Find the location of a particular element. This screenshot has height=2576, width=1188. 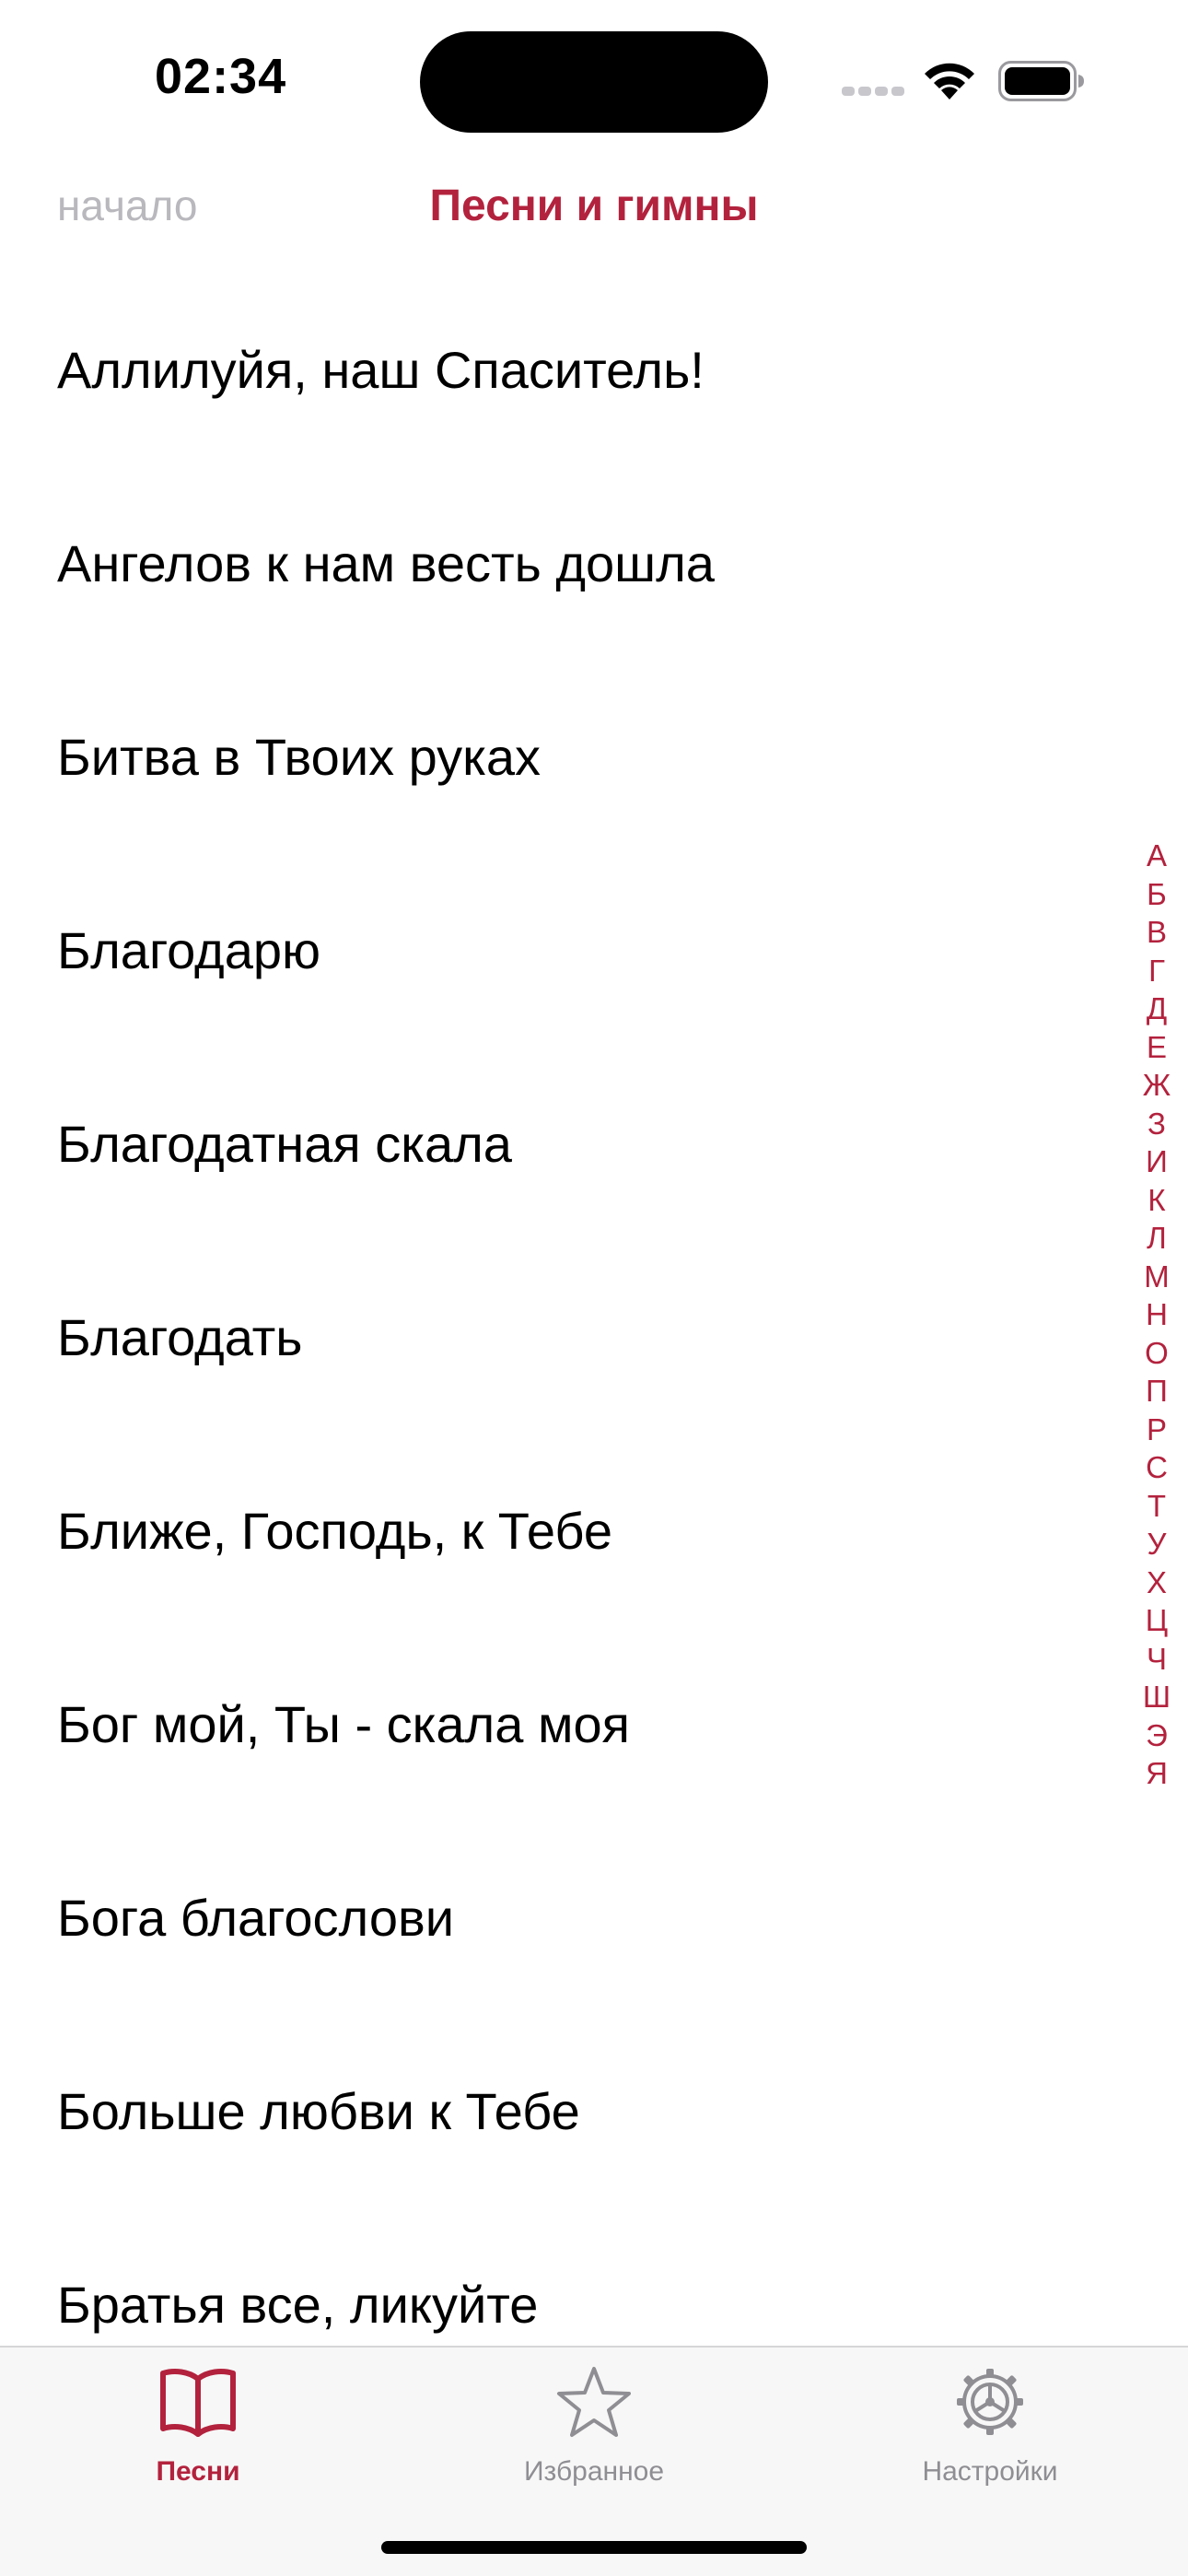

tab-label: Настройки is located at coordinates (990, 2471).